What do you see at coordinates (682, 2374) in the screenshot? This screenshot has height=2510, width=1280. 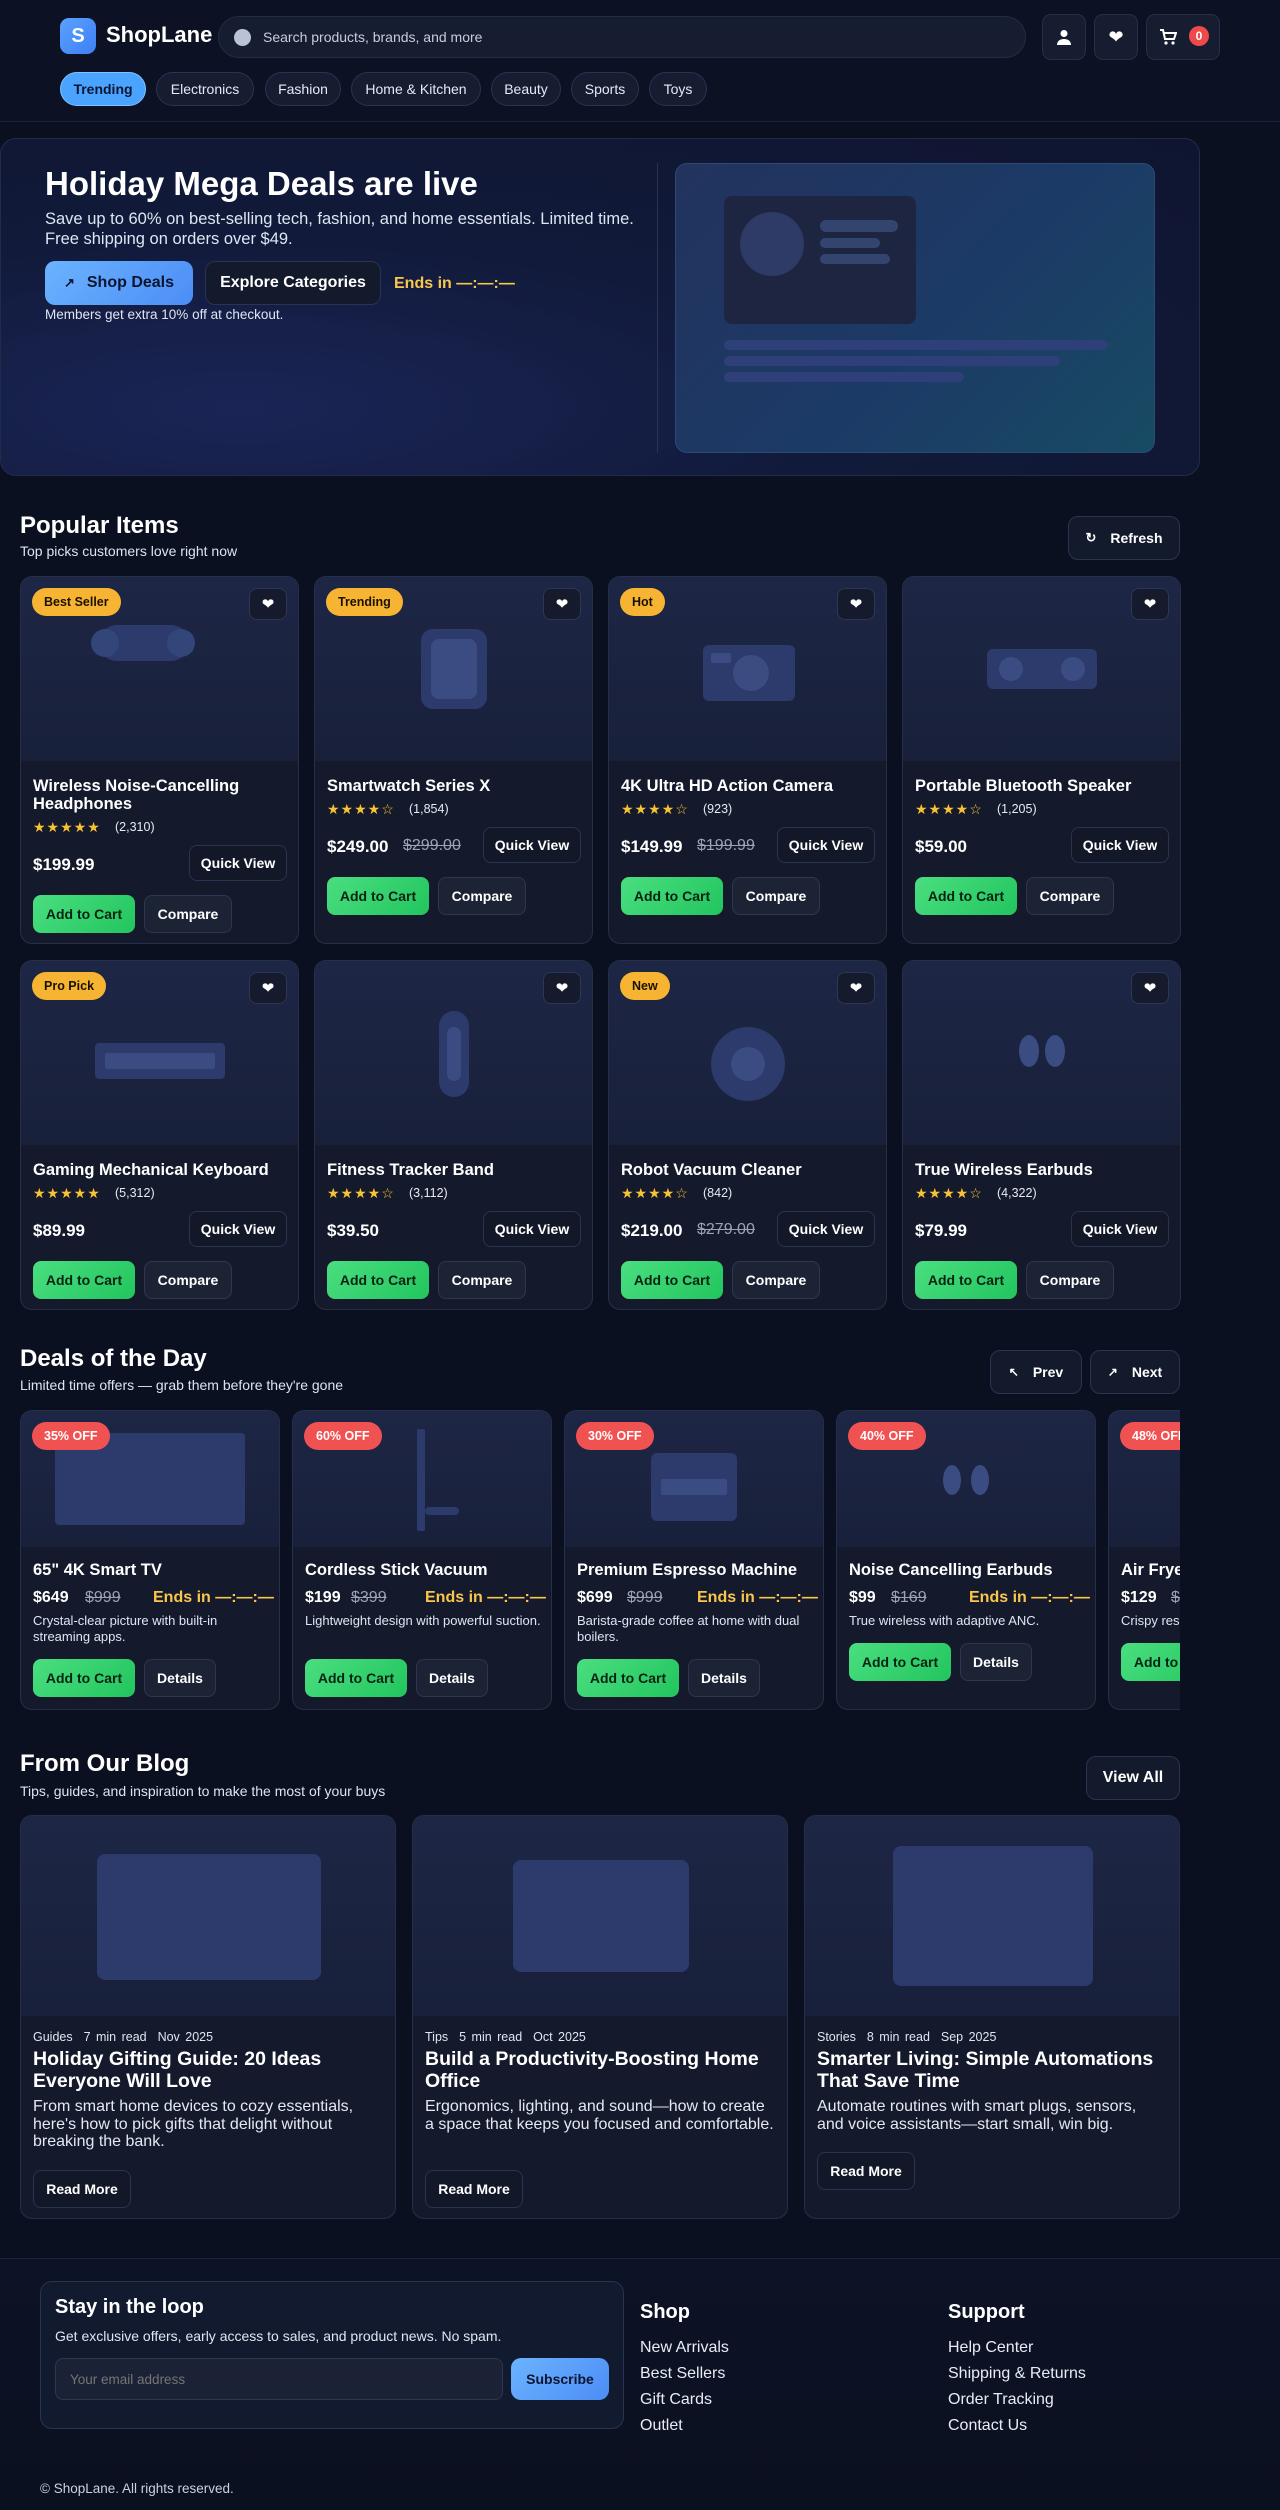 I see `footer-link-best-sellers: Best Sellers` at bounding box center [682, 2374].